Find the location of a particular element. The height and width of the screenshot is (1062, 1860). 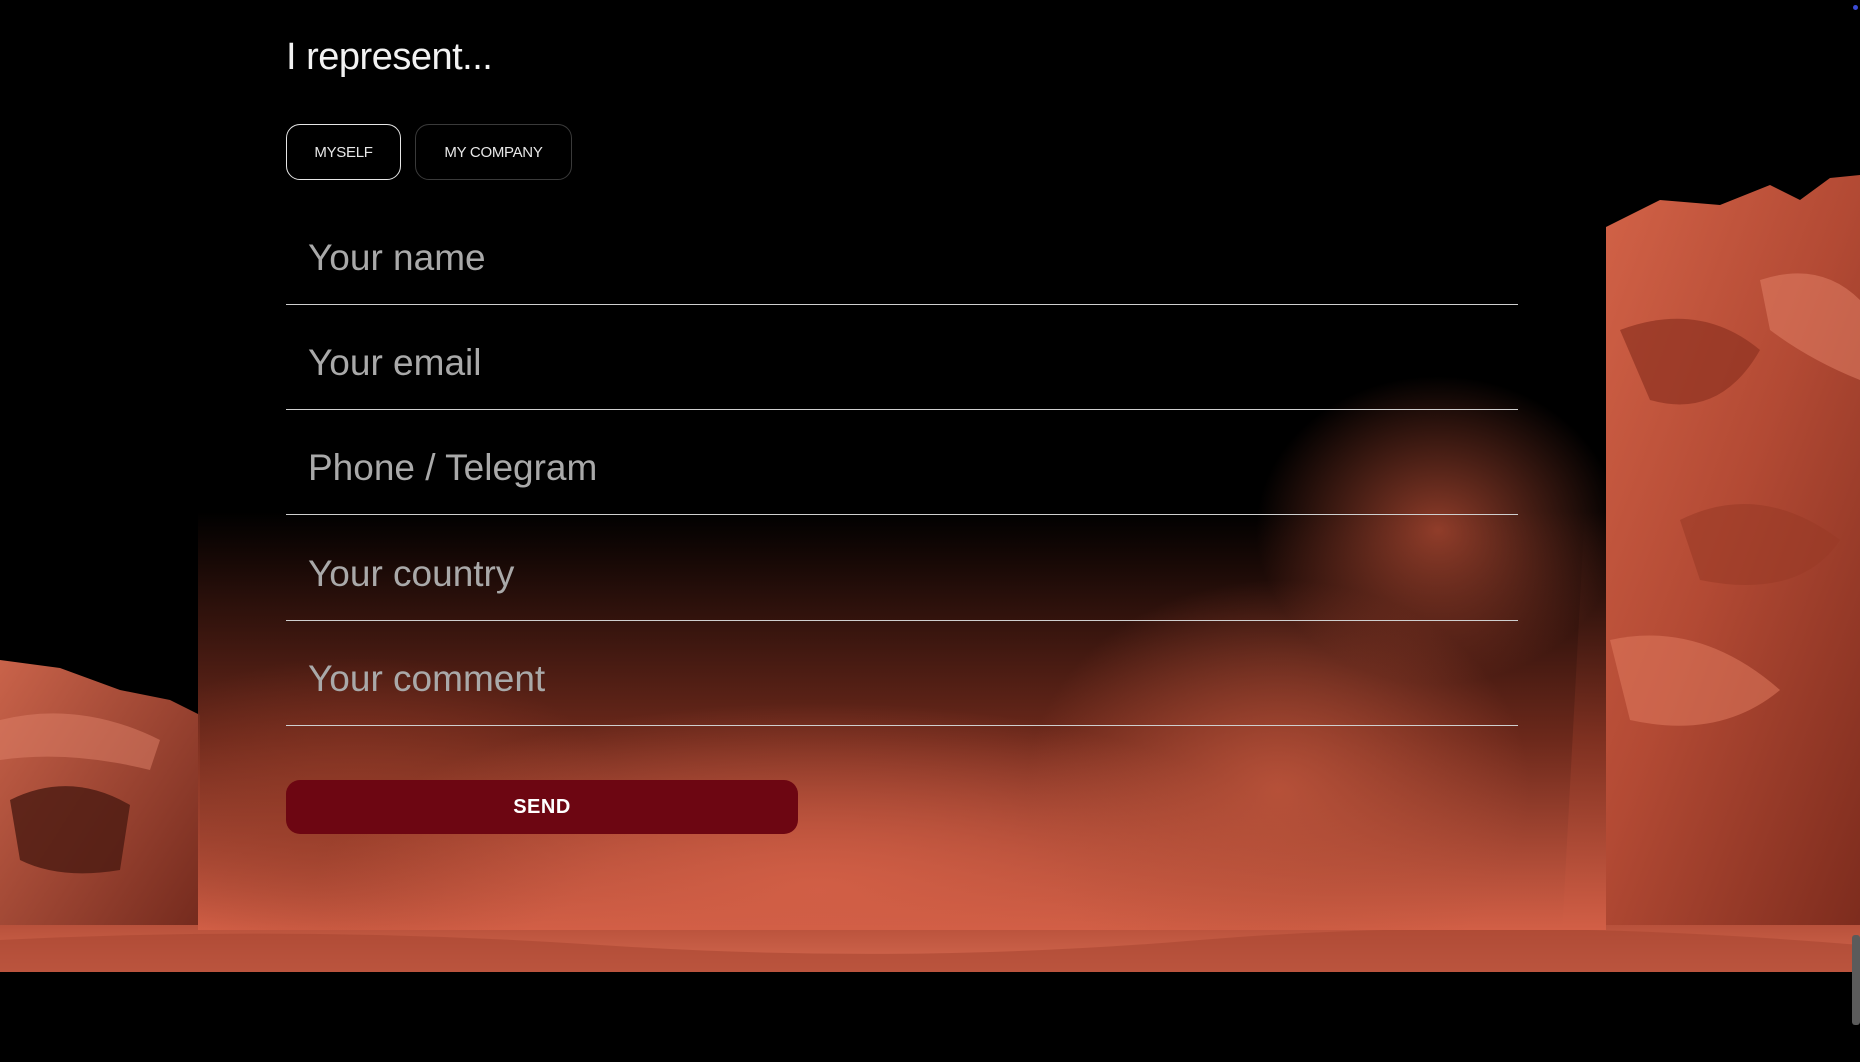

scrollbar-thumb is located at coordinates (1856, 980).